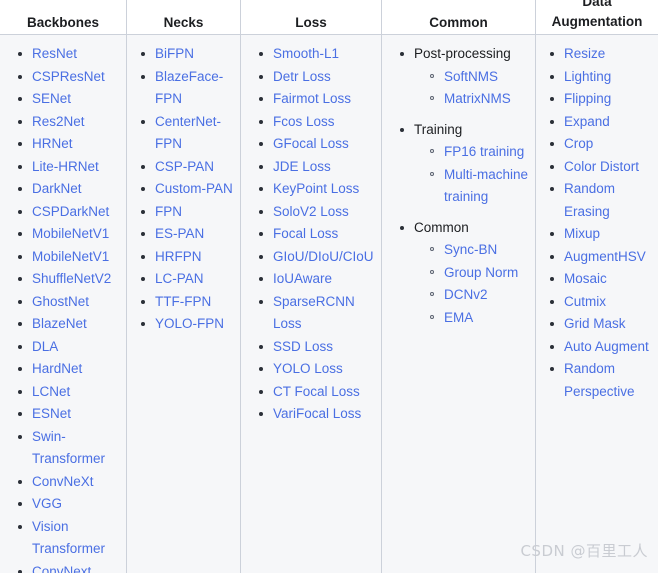 The image size is (658, 573). I want to click on list-item-link: FPN, so click(168, 211).